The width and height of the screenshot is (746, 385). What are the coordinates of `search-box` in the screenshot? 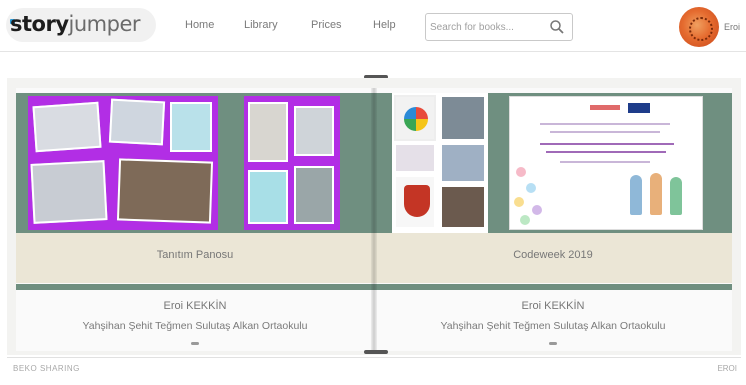 It's located at (499, 27).